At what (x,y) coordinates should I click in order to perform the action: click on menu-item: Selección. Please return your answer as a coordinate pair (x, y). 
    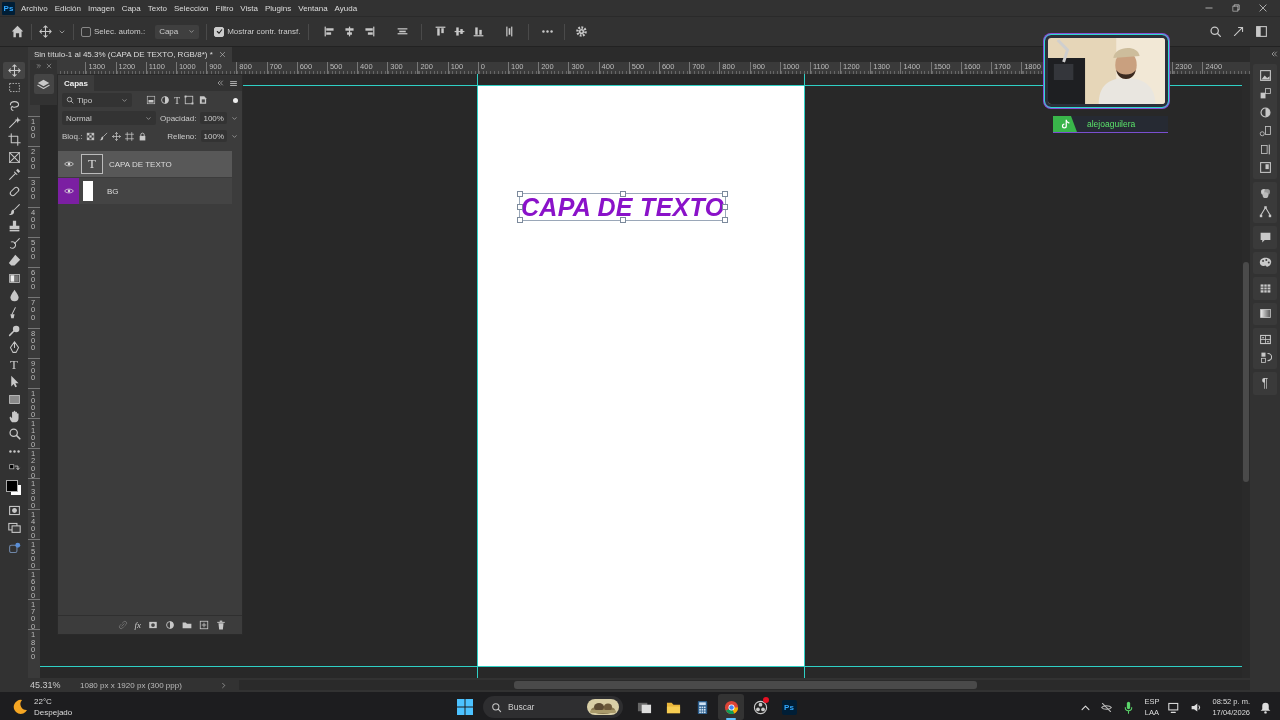
    Looking at the image, I should click on (191, 8).